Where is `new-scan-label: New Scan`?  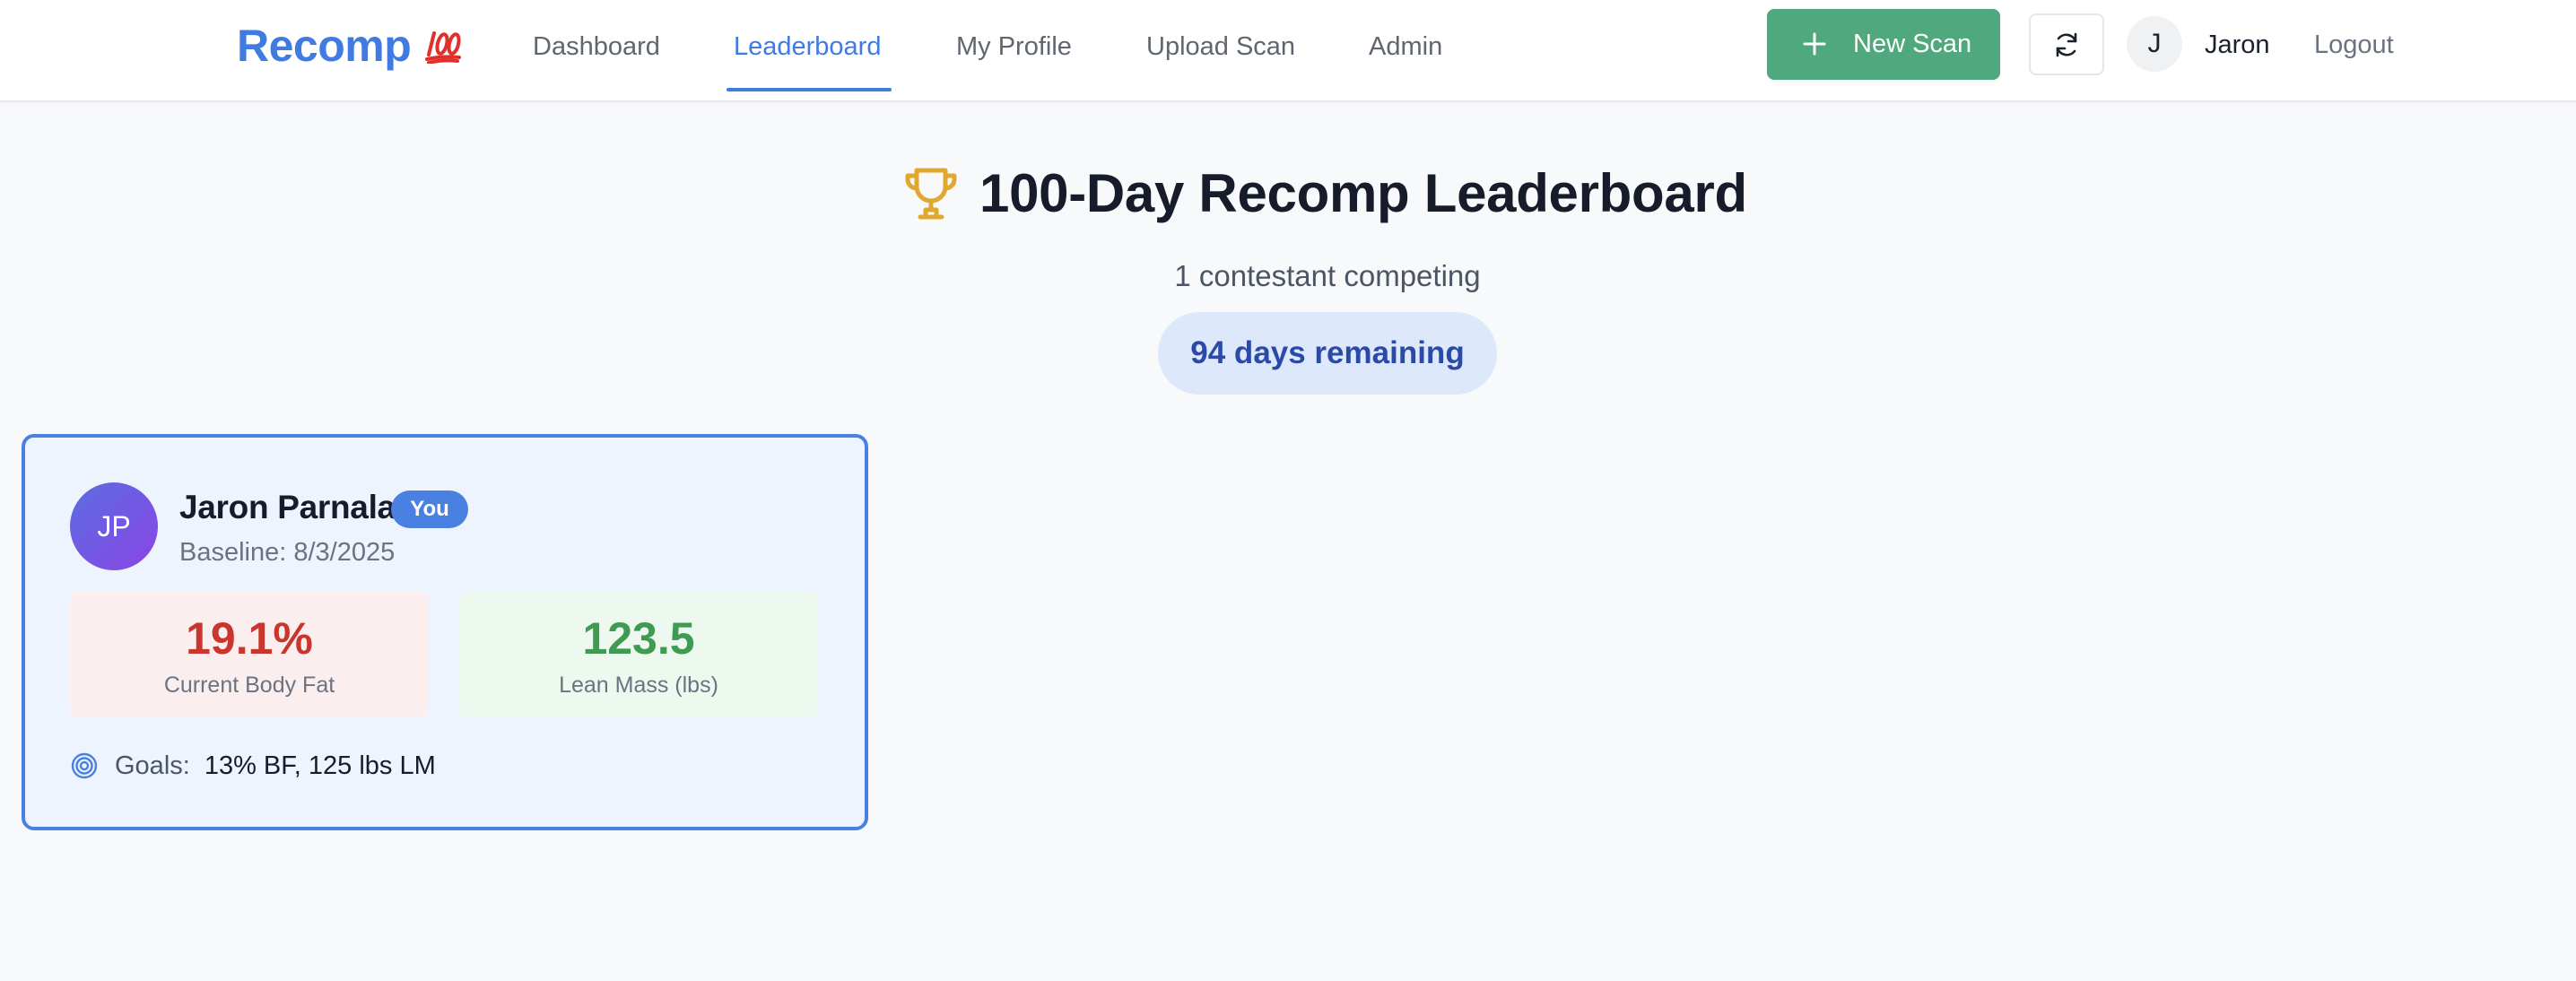
new-scan-label: New Scan is located at coordinates (1912, 44).